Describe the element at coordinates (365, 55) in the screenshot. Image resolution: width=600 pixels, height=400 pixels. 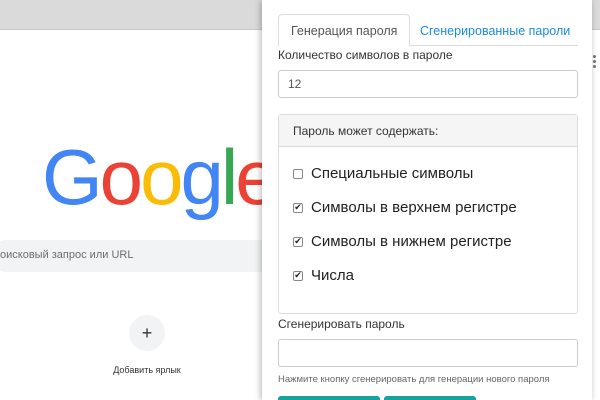
I see `length-label: Количество символов в пароле` at that location.